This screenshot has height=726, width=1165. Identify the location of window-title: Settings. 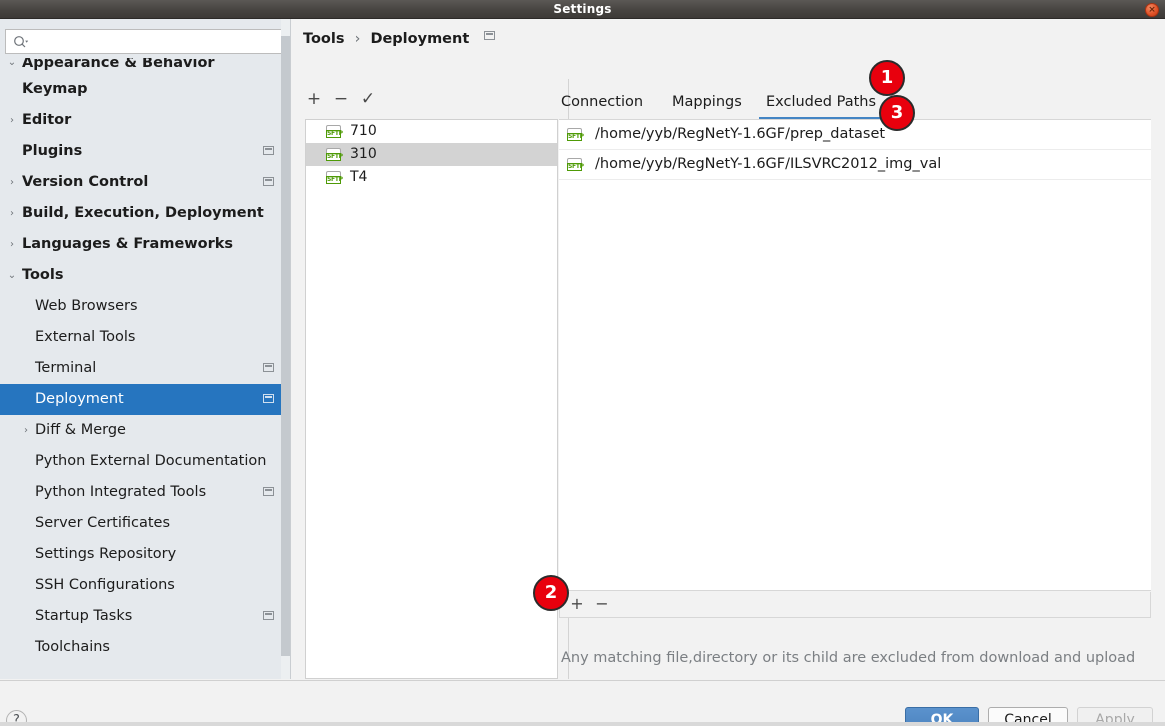
(582, 9).